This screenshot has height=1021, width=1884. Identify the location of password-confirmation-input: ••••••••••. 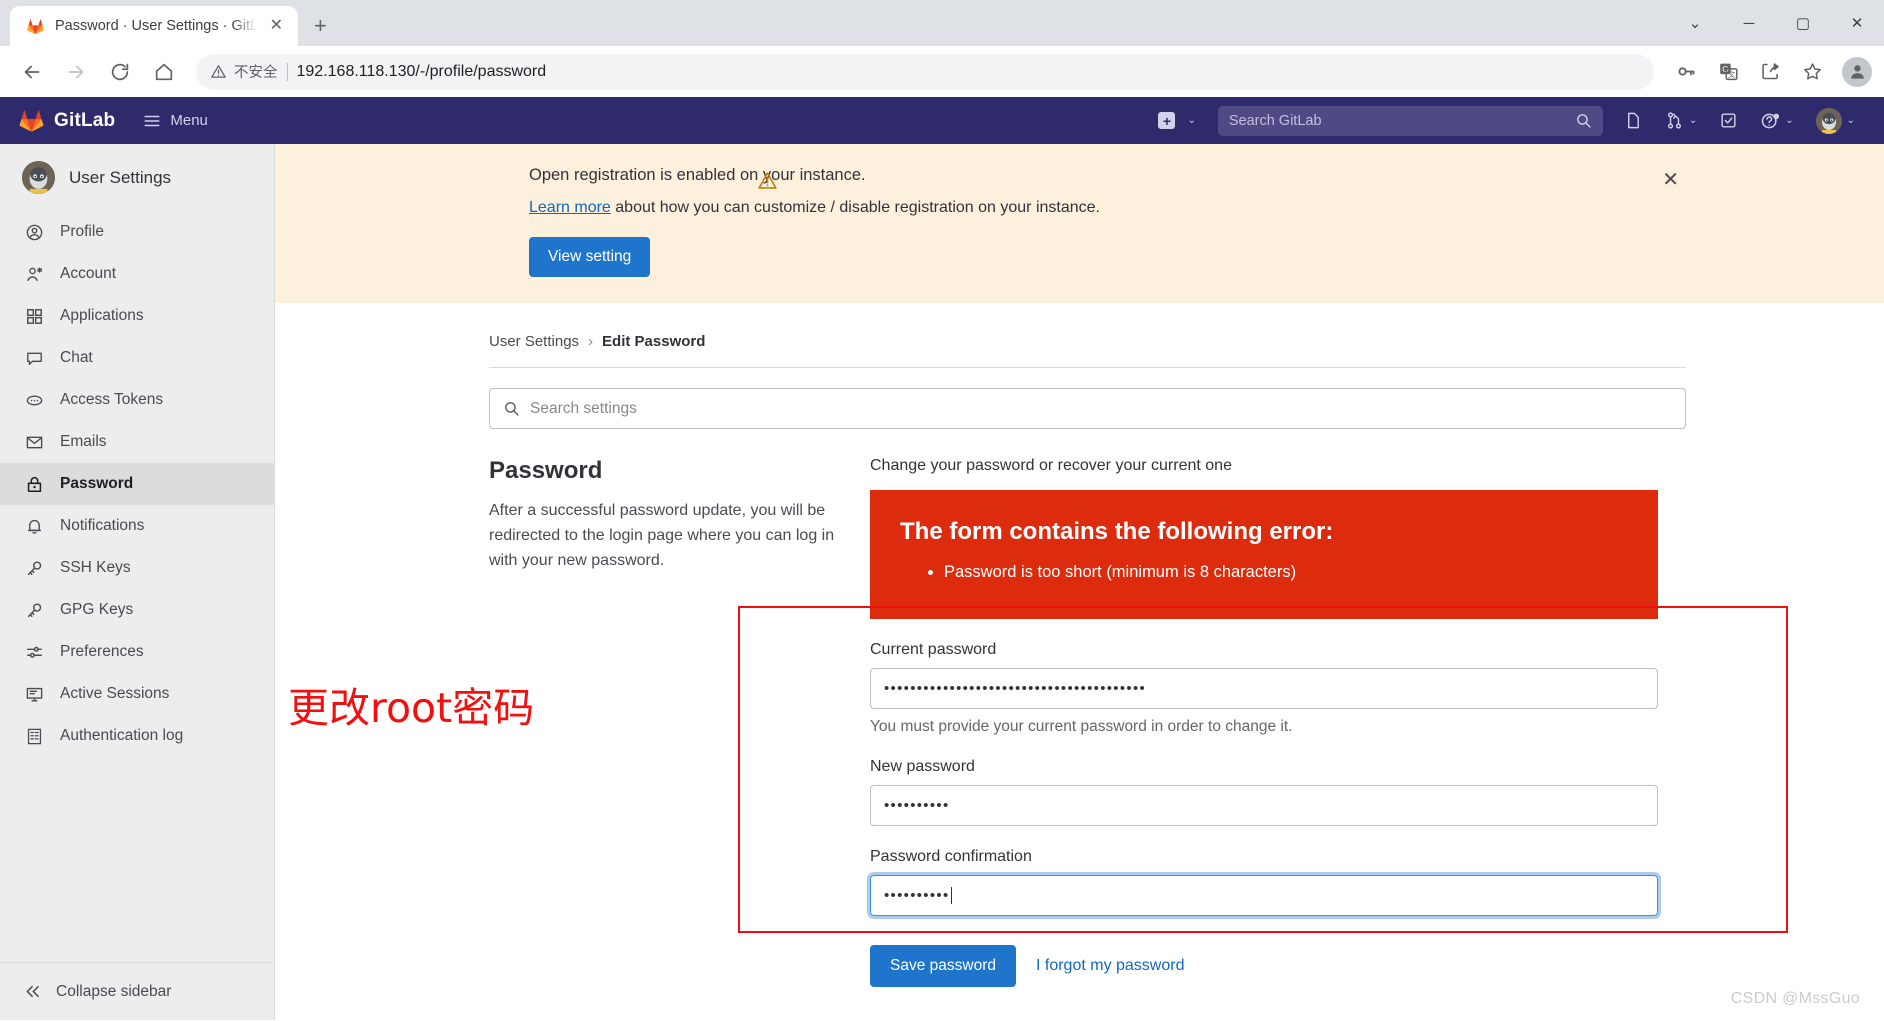
(1264, 896).